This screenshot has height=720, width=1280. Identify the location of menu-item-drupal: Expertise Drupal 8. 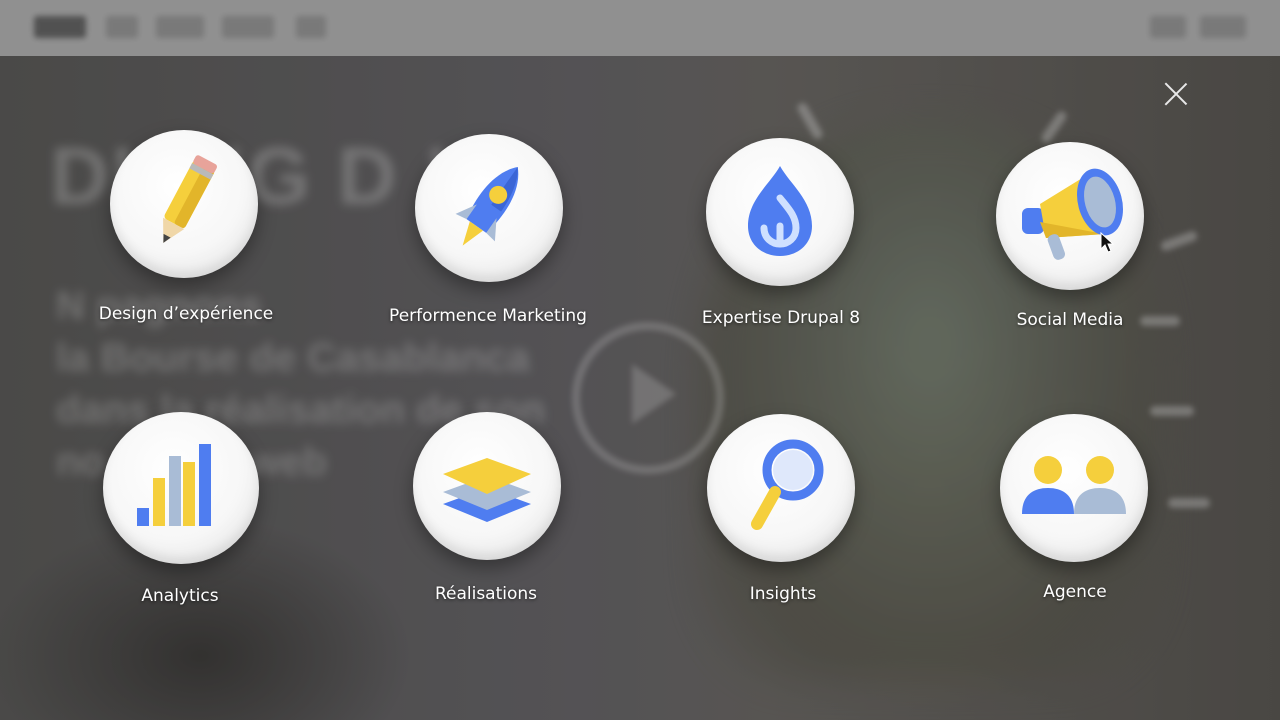
(781, 243).